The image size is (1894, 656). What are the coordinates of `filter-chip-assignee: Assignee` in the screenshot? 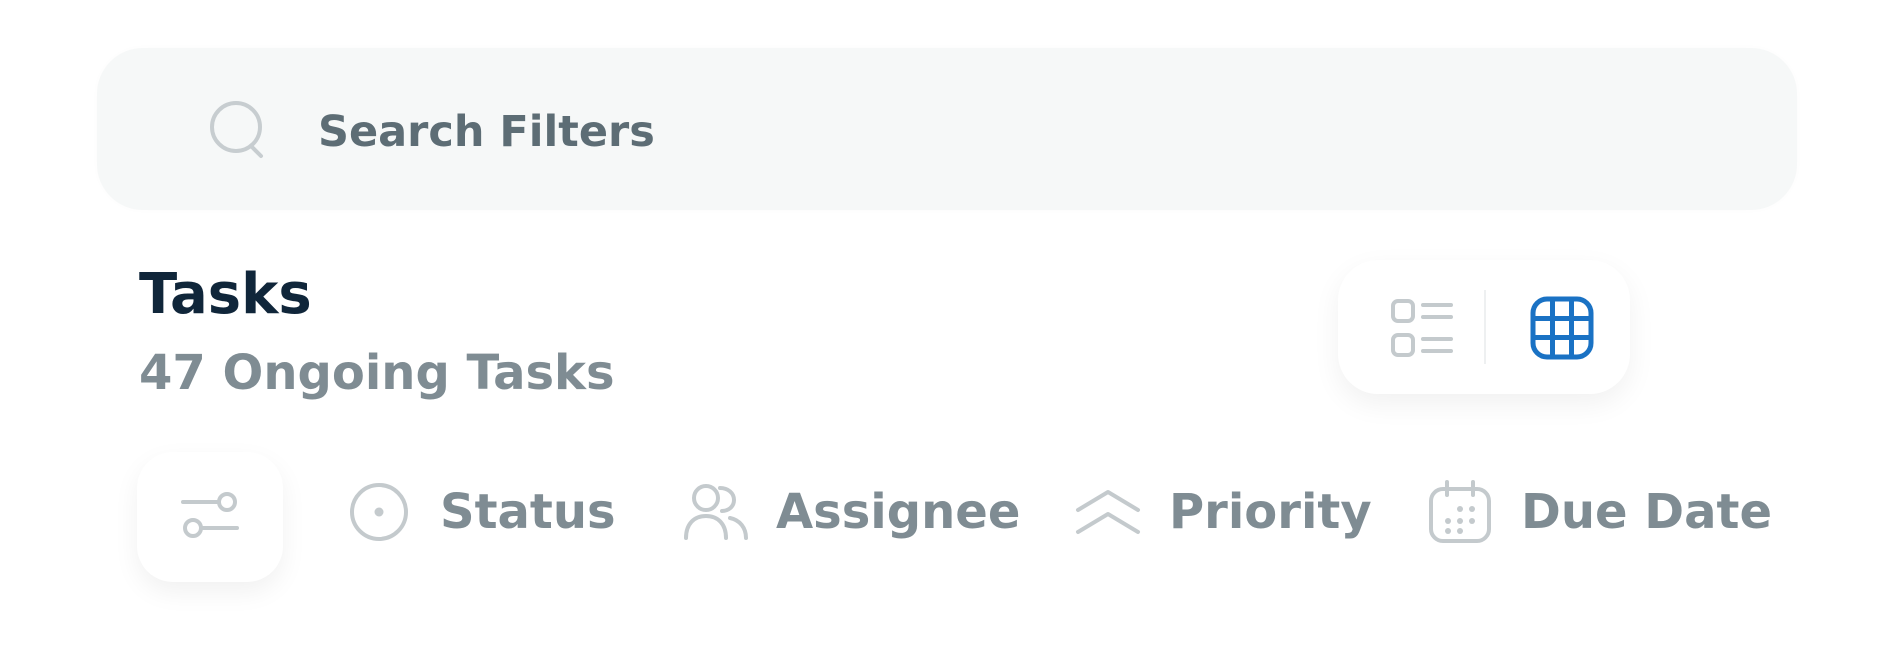 It's located at (850, 512).